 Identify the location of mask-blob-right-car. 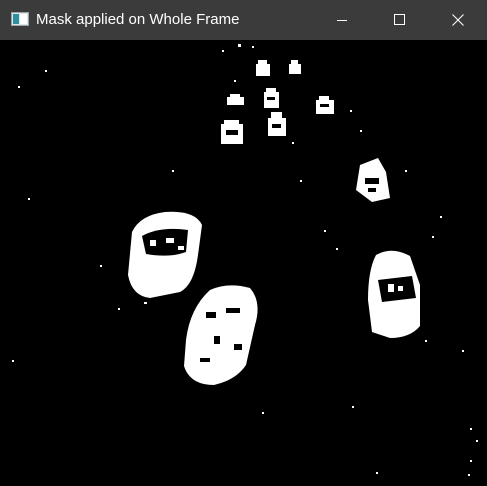
(394, 294).